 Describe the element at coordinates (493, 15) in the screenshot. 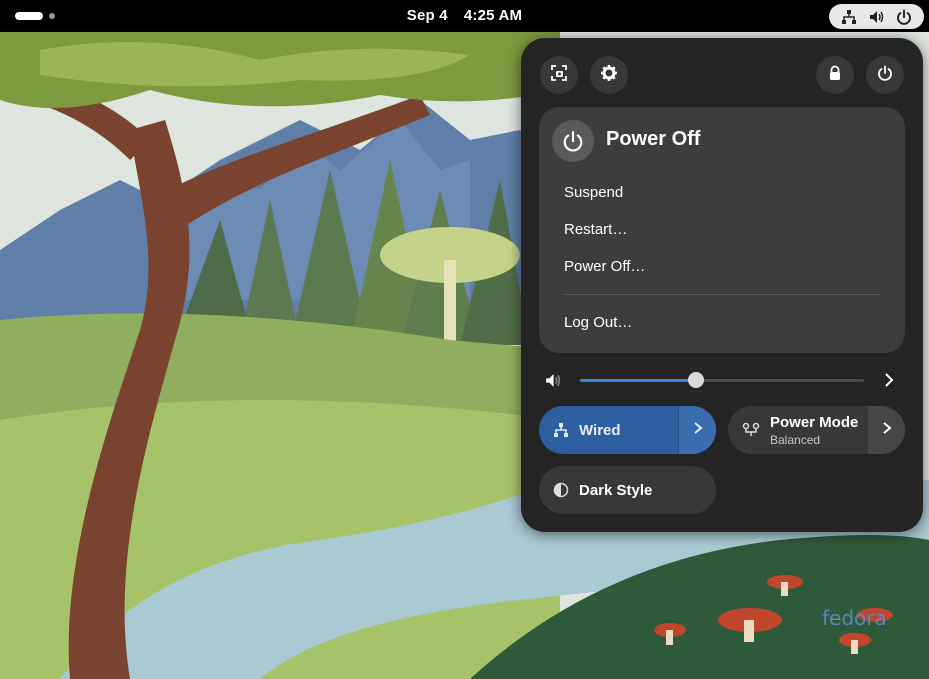

I see `clock-time: 4:25 AM` at that location.